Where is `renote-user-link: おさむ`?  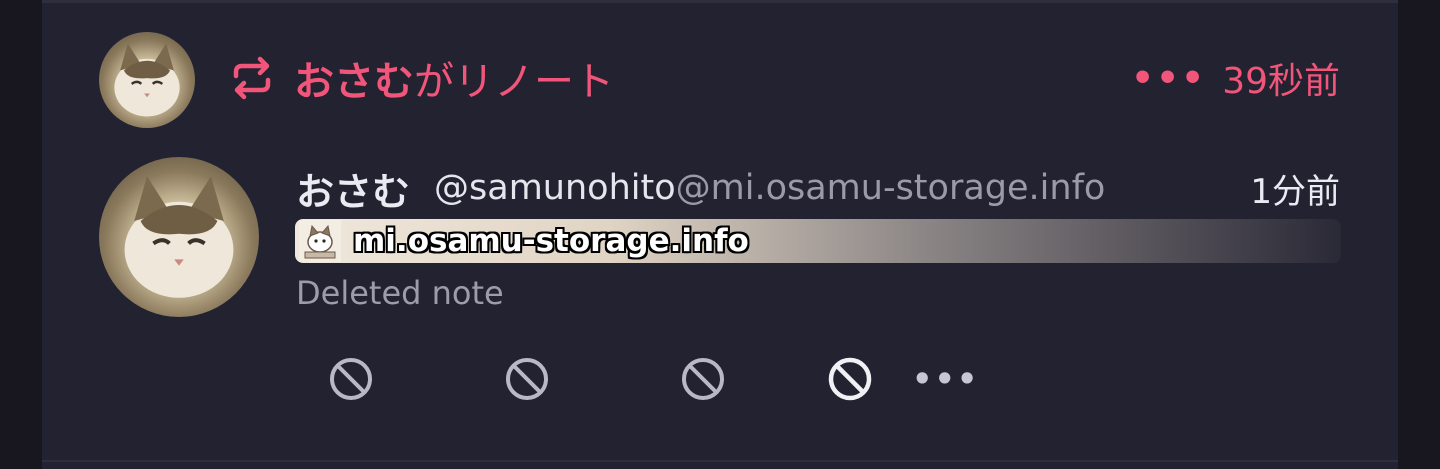
renote-user-link: おさむ is located at coordinates (354, 78).